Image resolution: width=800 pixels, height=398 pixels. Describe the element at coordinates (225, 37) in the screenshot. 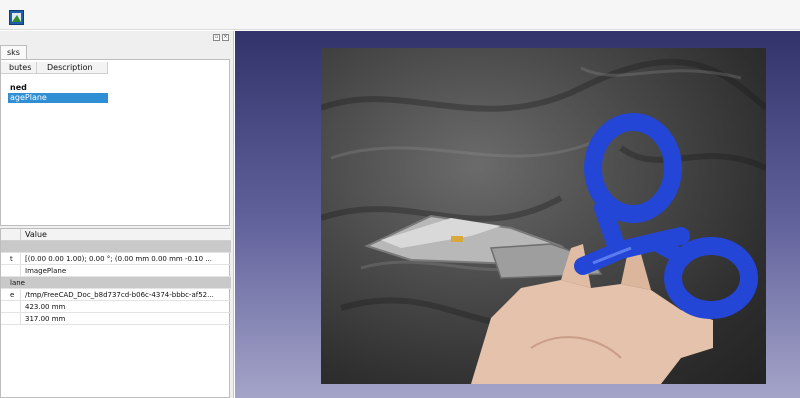

I see `close-icon: ×` at that location.